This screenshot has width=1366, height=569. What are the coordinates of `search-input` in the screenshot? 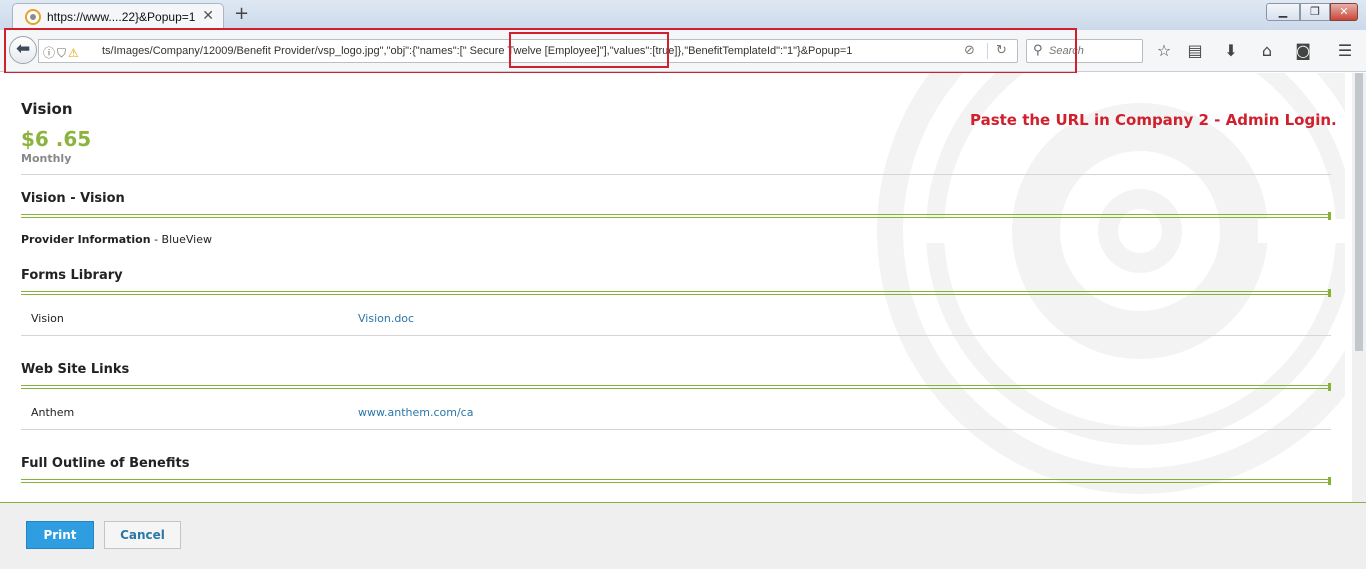 It's located at (1094, 51).